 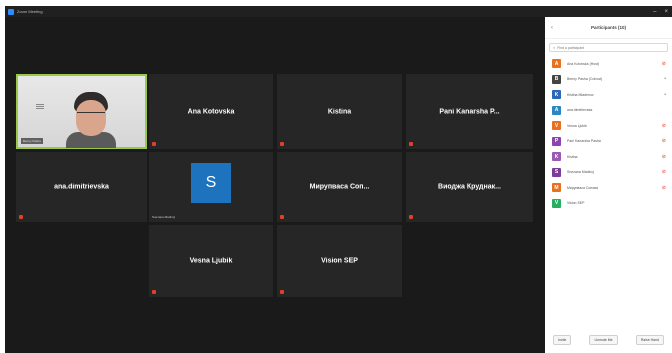 I want to click on participant-row: S Snezana Madincj ⊘, so click(x=608, y=173).